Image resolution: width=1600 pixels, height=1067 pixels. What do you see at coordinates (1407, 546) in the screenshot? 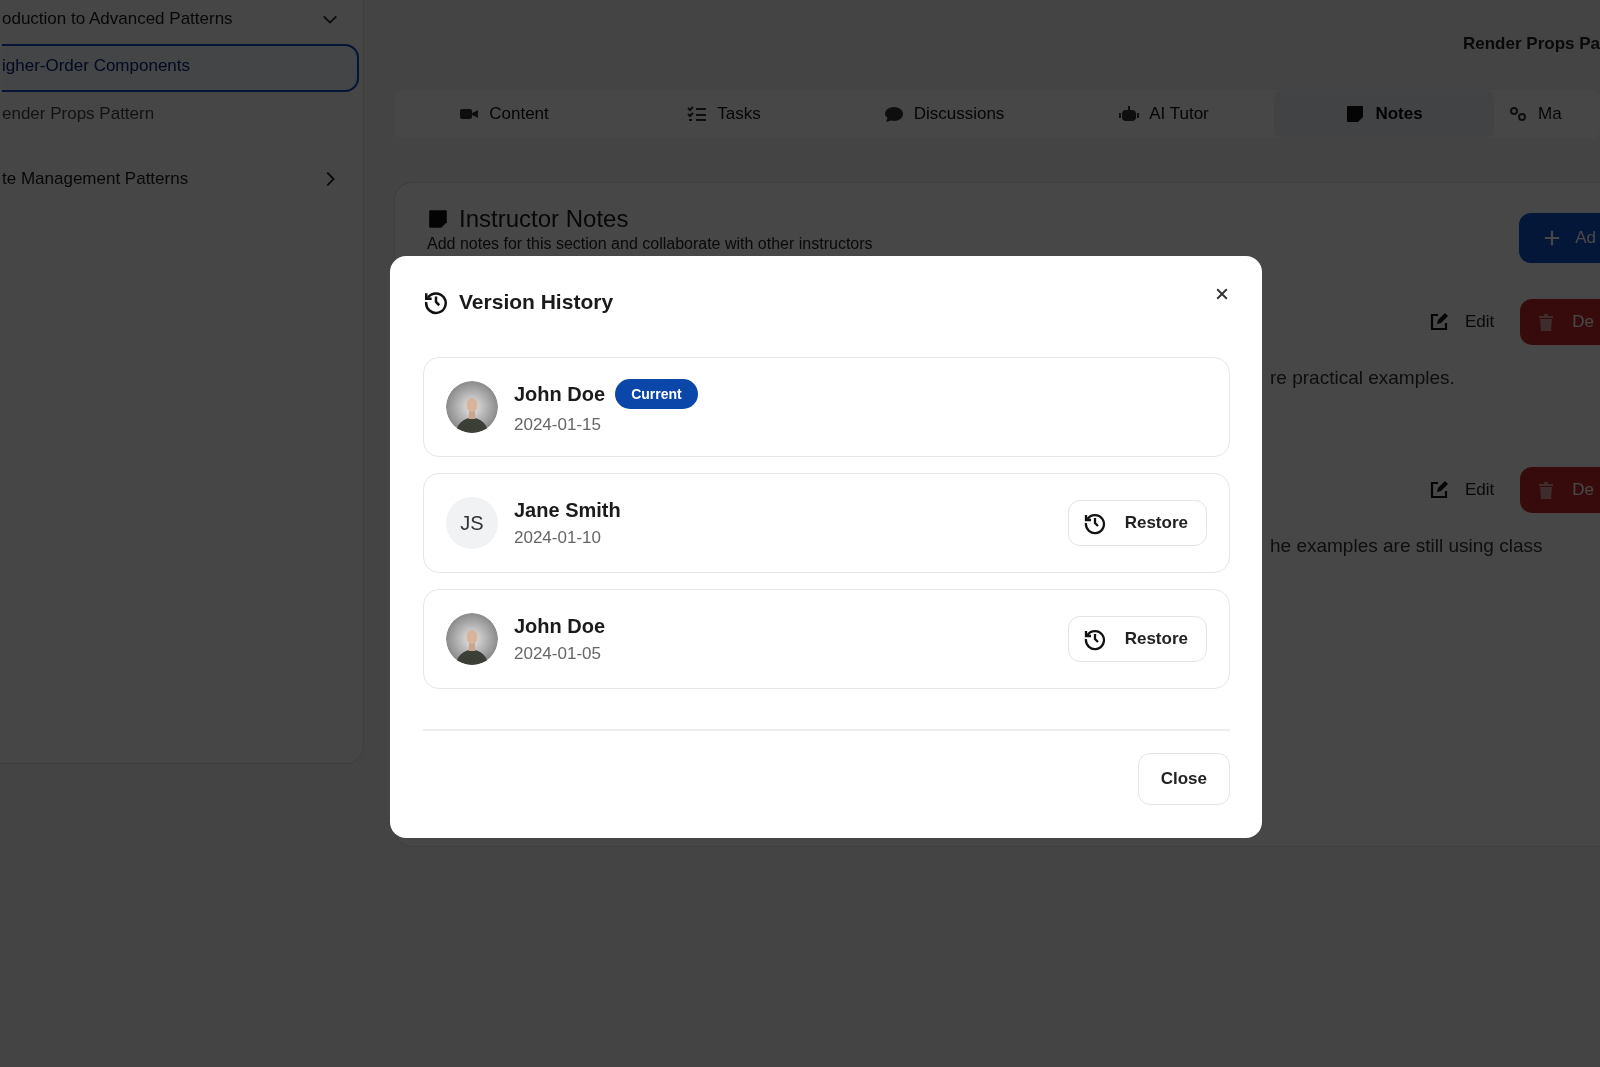
I see `note-text: he examples are still using class` at bounding box center [1407, 546].